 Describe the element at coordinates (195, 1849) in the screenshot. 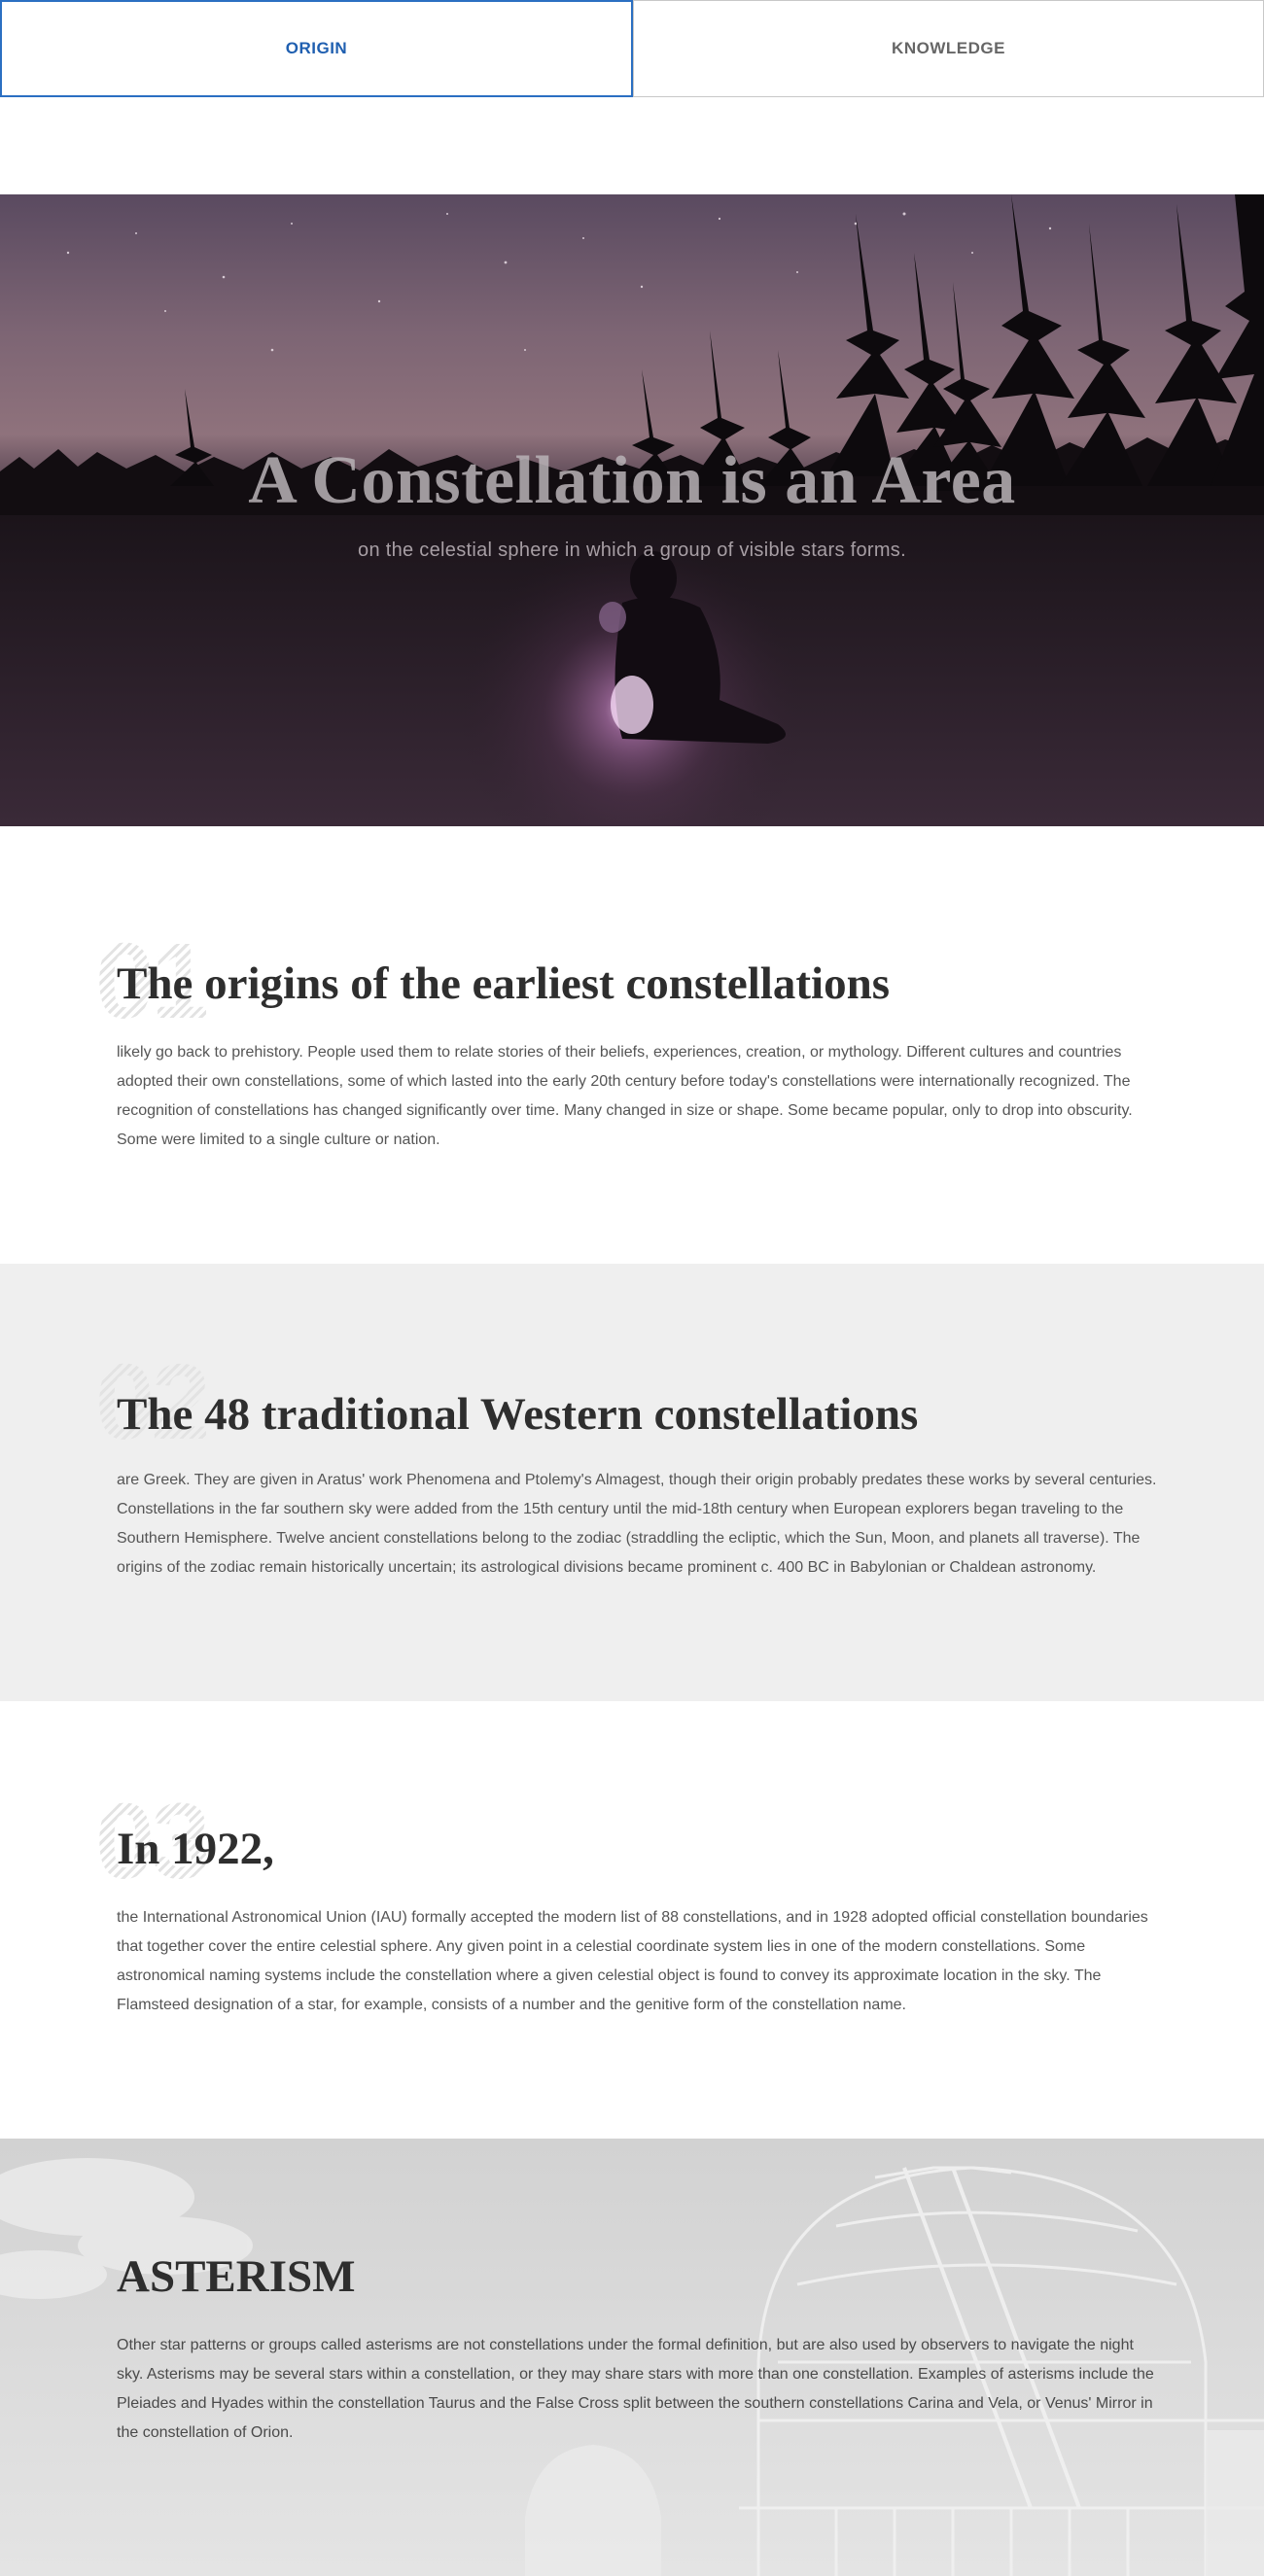

I see `section-title: In 1922,` at that location.